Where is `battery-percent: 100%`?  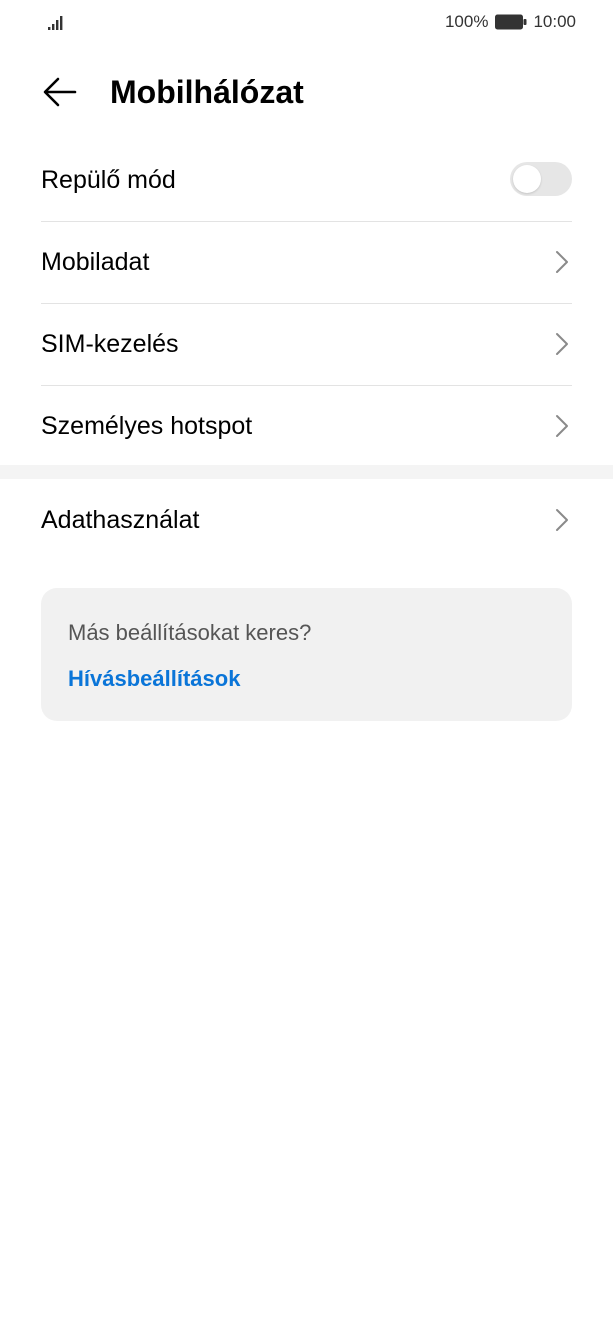 battery-percent: 100% is located at coordinates (466, 21).